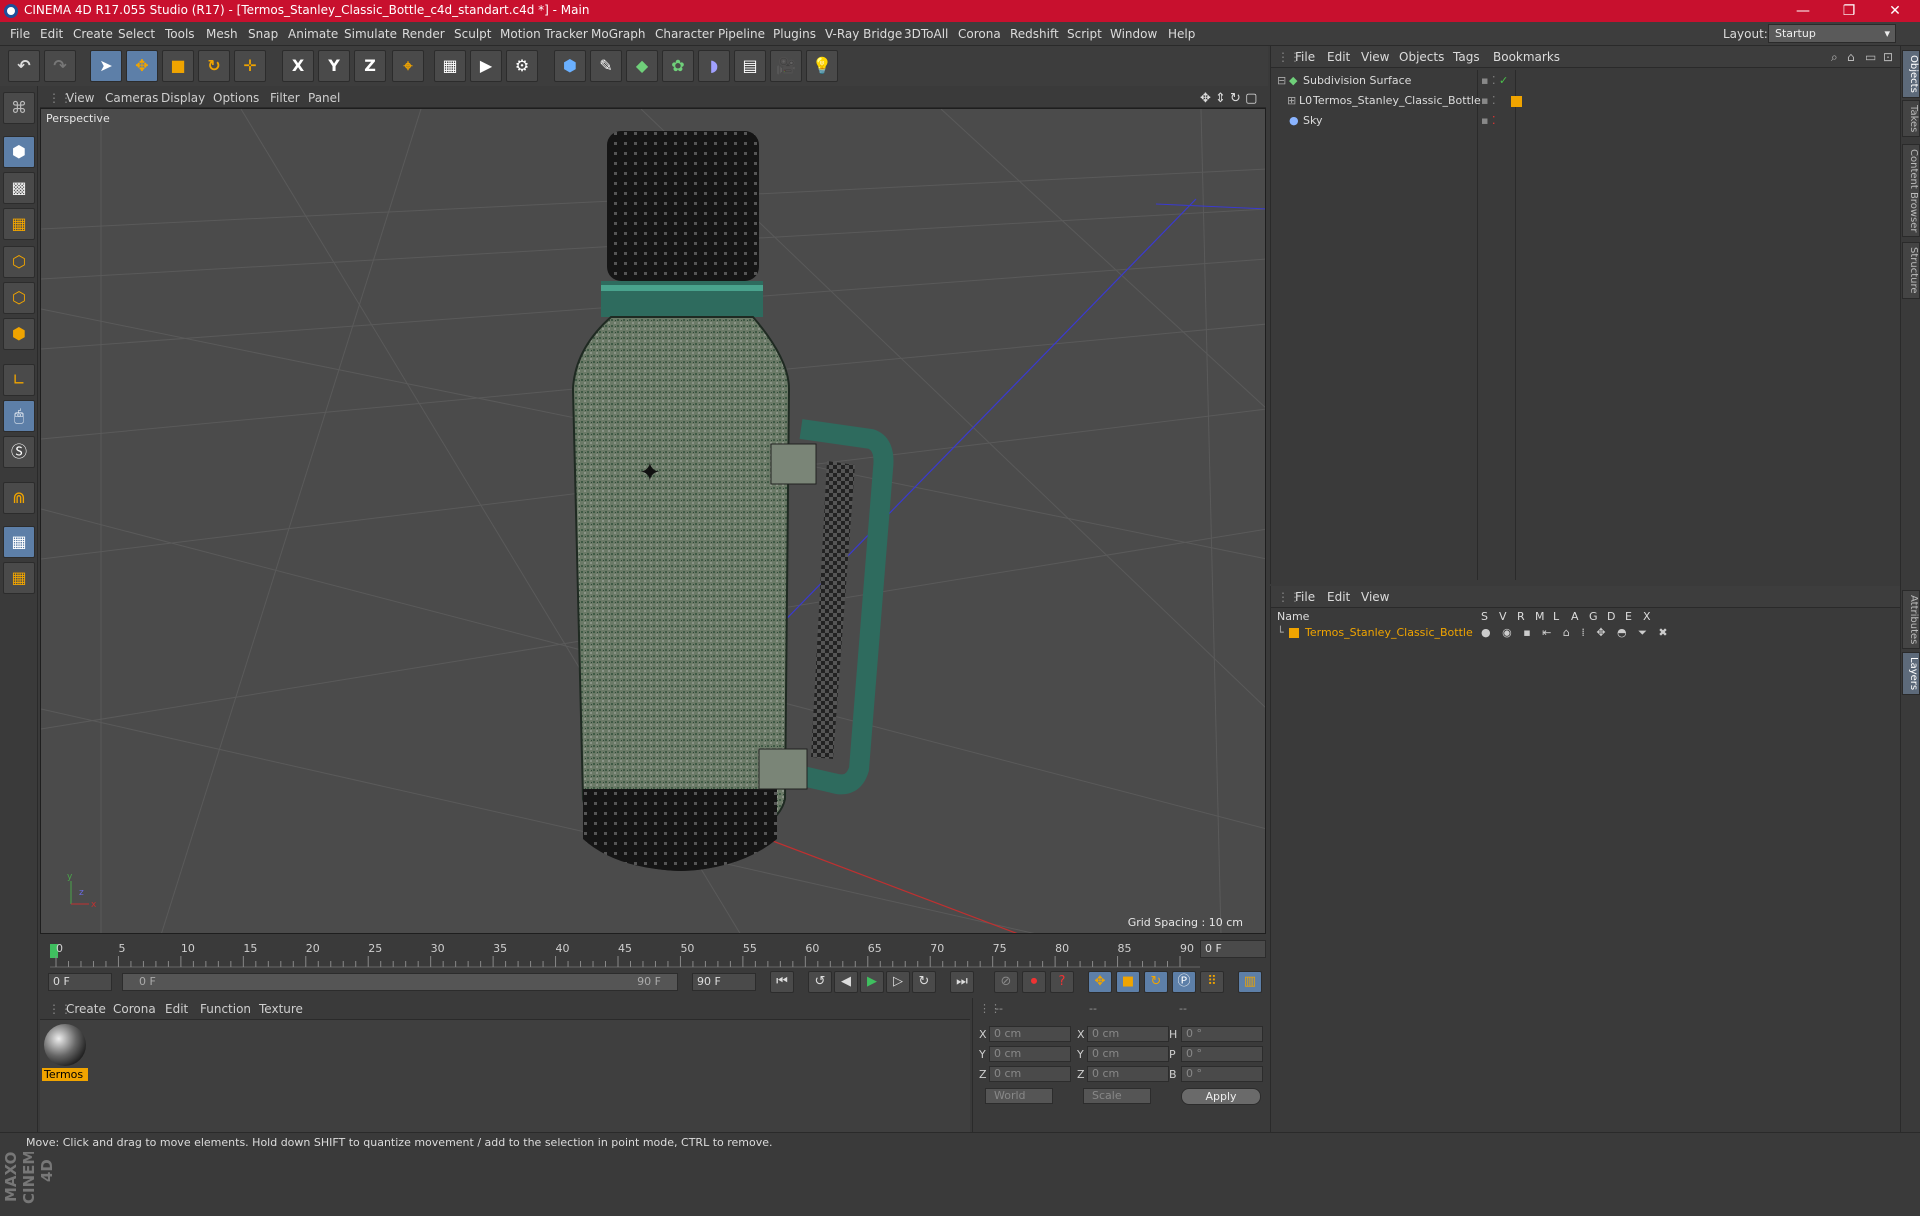 This screenshot has width=1920, height=1216. I want to click on viewport-menu-display: Display, so click(183, 98).